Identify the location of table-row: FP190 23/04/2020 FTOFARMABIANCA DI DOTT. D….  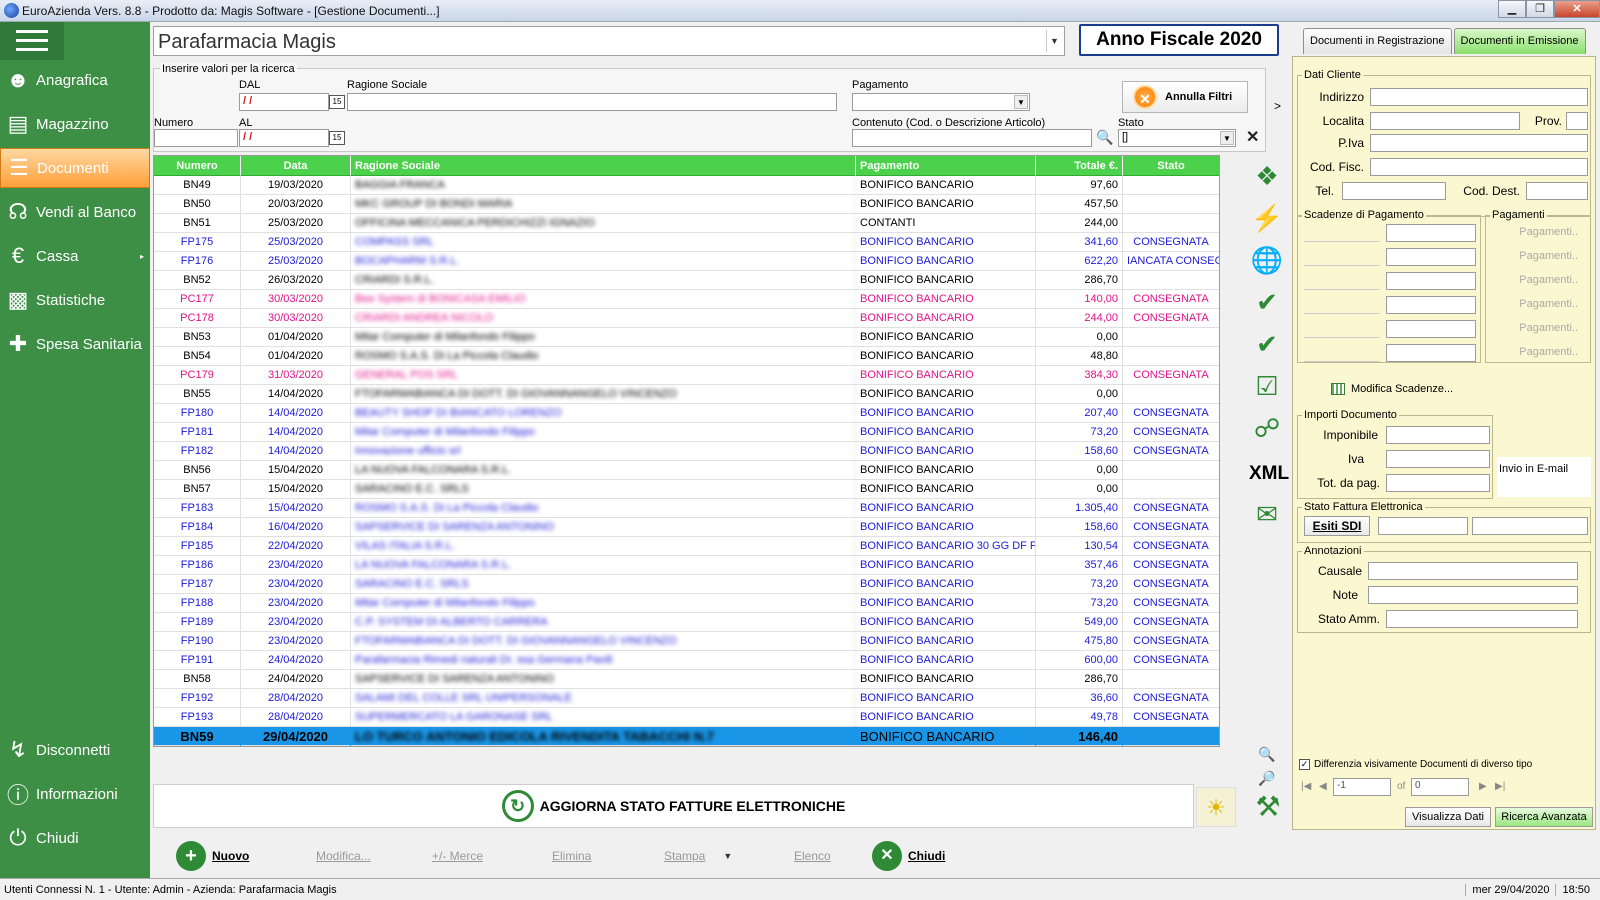
(686, 641).